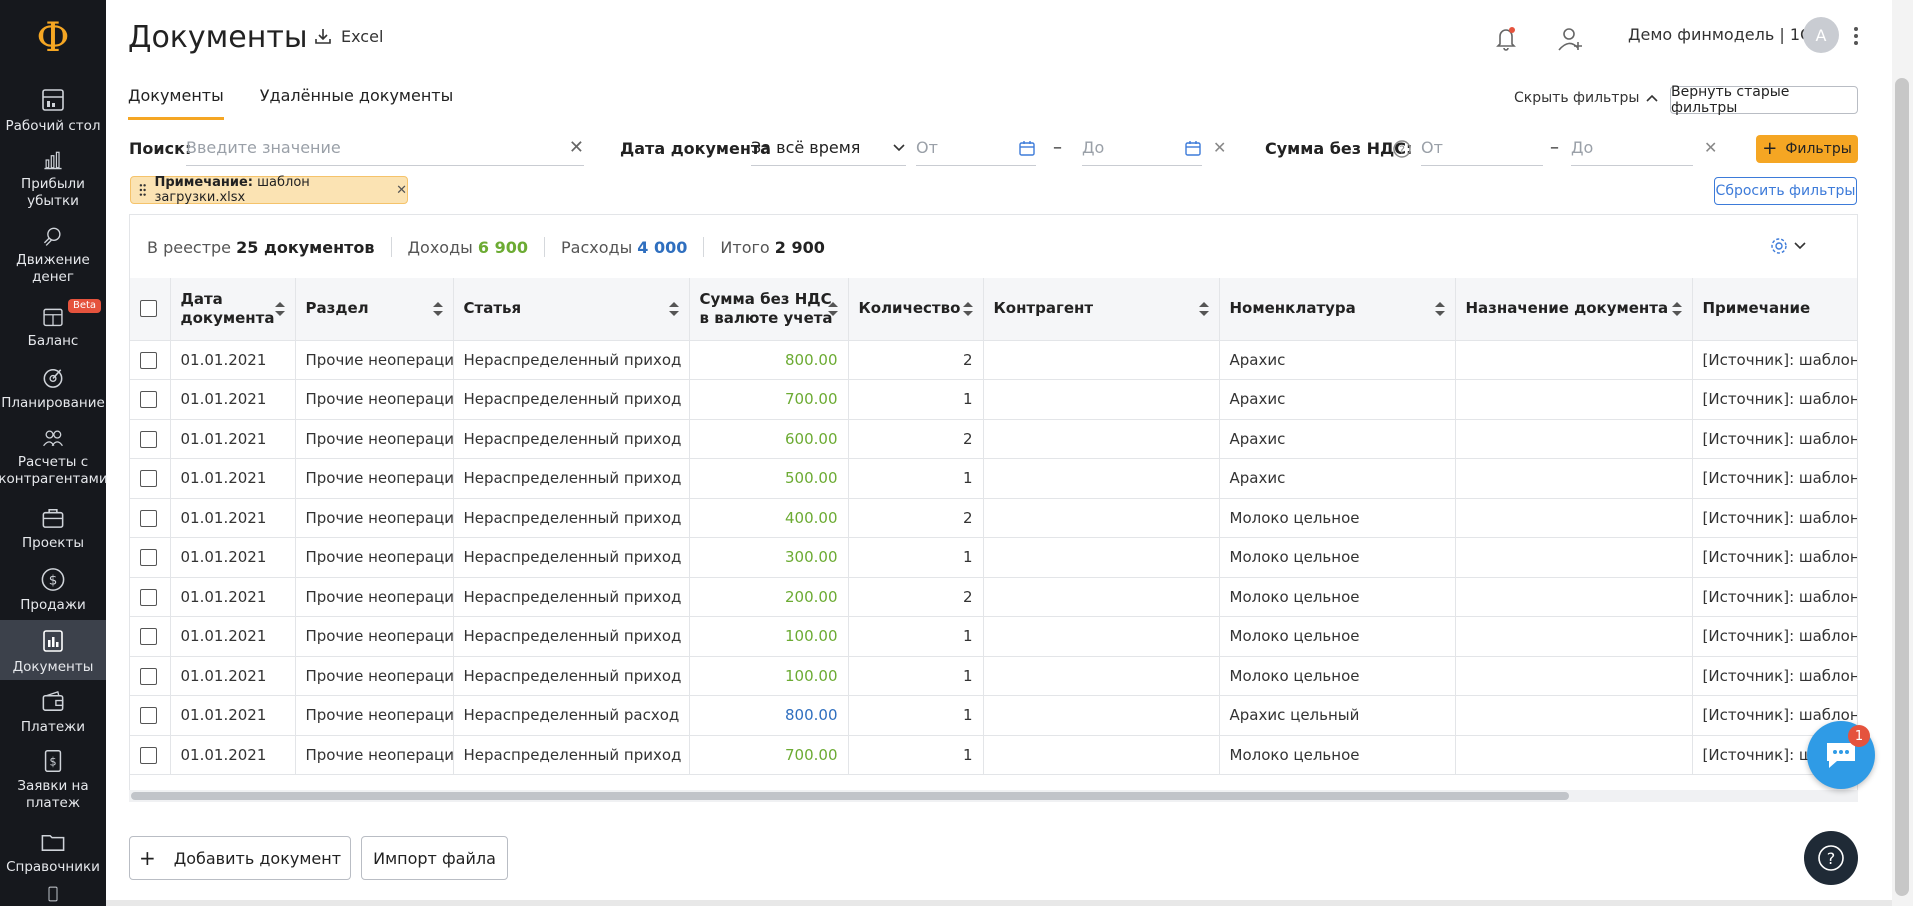 The image size is (1913, 906). I want to click on column-header-sum: Сумма без НДС в валюте учета, so click(769, 309).